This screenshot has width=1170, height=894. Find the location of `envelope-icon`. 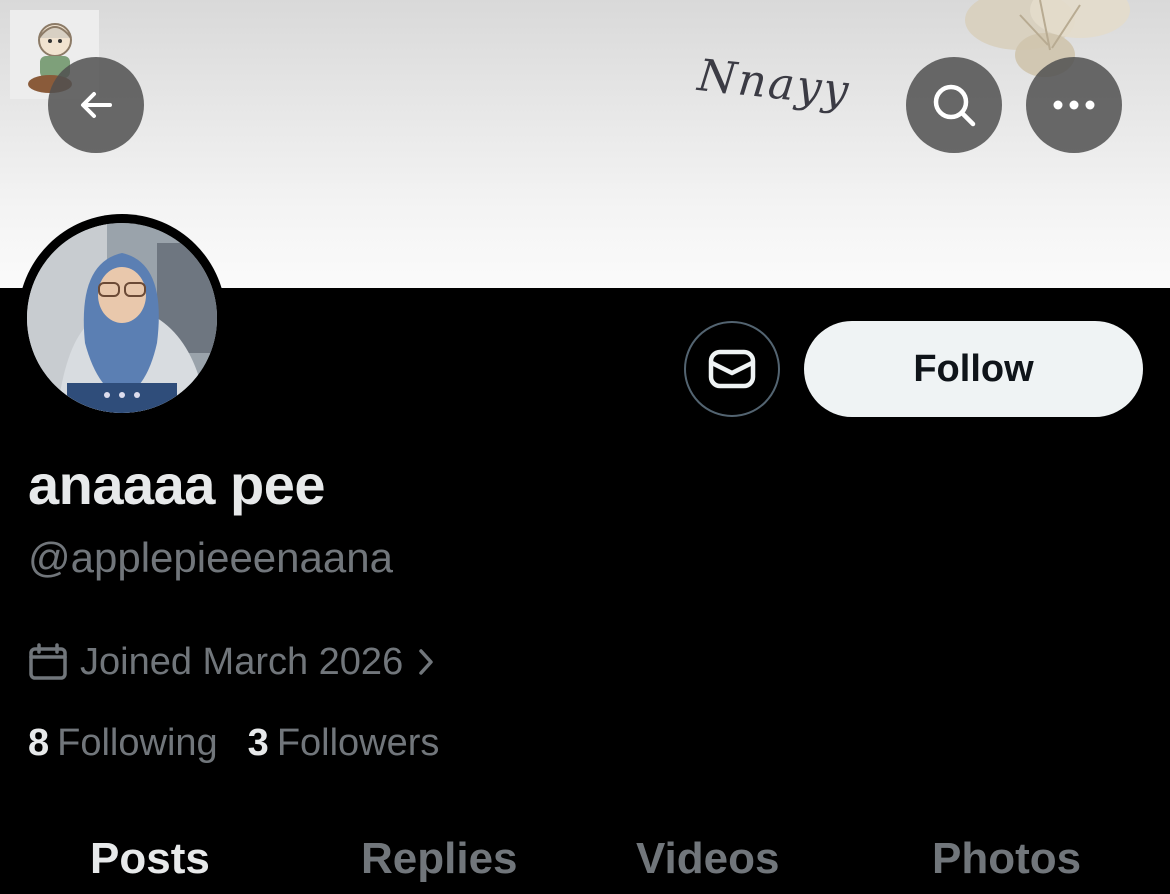

envelope-icon is located at coordinates (732, 369).